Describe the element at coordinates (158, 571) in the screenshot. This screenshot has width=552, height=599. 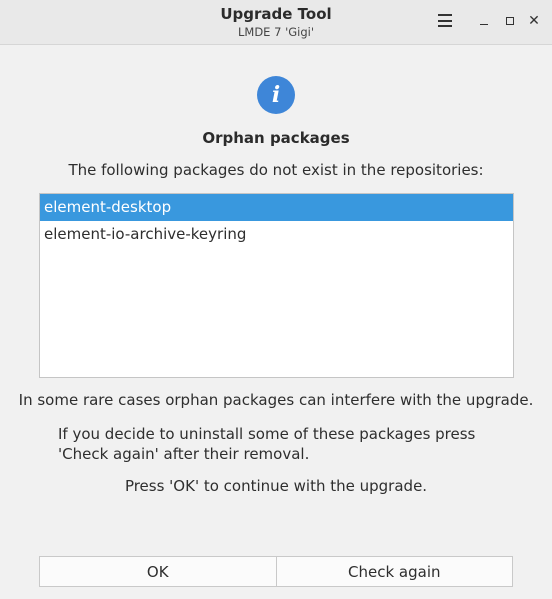
I see `ok-button: OK` at that location.